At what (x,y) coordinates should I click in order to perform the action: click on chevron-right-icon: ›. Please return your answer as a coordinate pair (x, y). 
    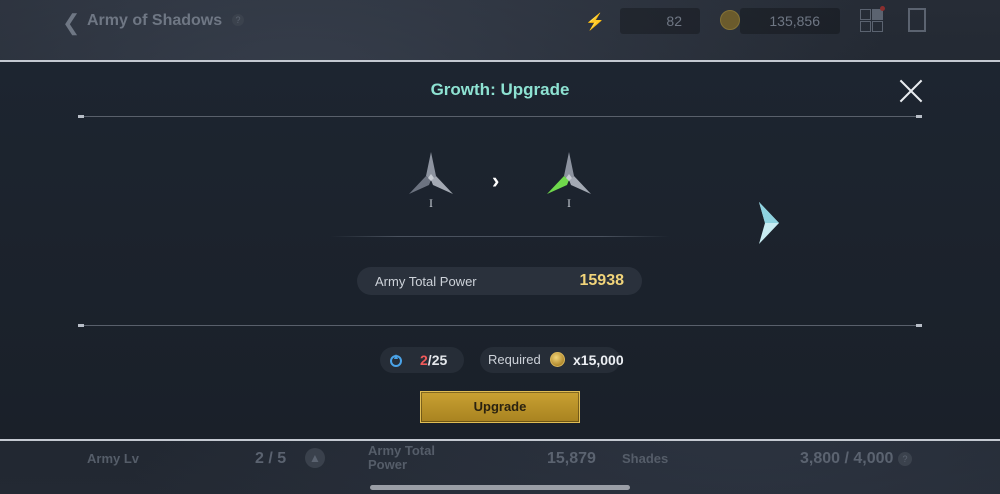
    Looking at the image, I should click on (496, 180).